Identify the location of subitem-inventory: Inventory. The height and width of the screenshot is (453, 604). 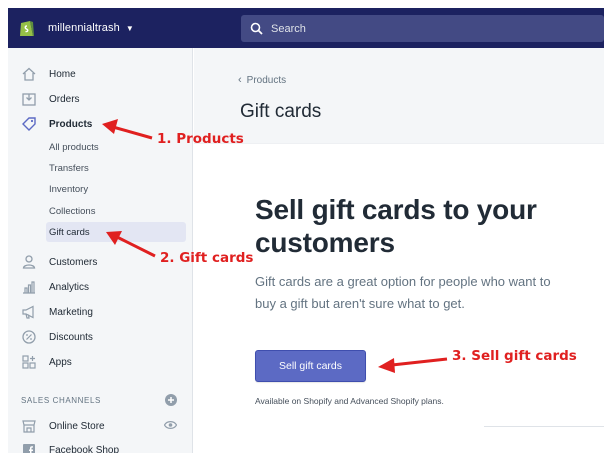
(100, 189).